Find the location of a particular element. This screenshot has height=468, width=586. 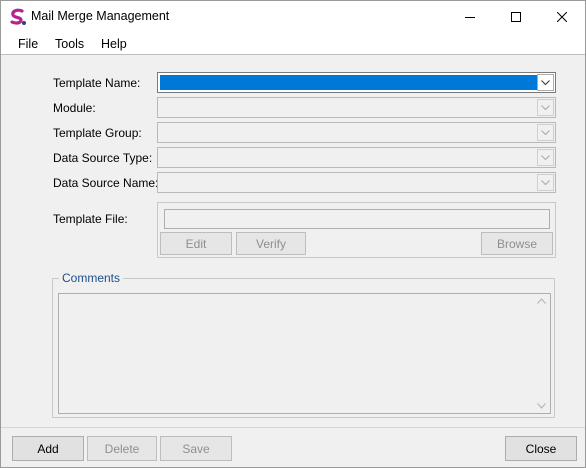

minimize-button is located at coordinates (470, 16).